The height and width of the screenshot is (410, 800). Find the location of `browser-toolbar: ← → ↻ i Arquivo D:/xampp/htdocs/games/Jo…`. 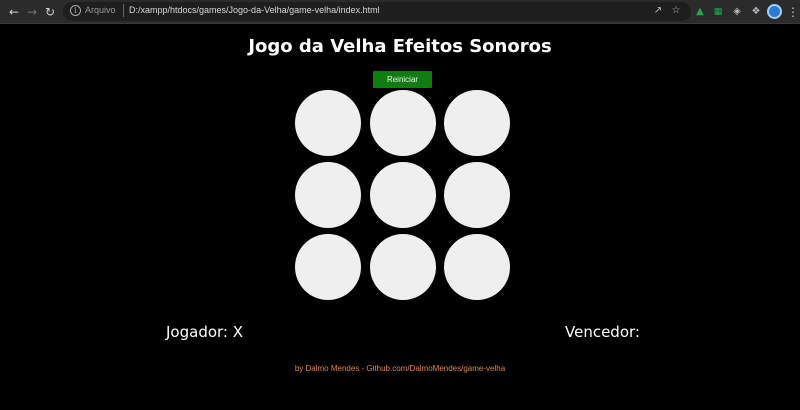

browser-toolbar: ← → ↻ i Arquivo D:/xampp/htdocs/games/Jo… is located at coordinates (400, 12).